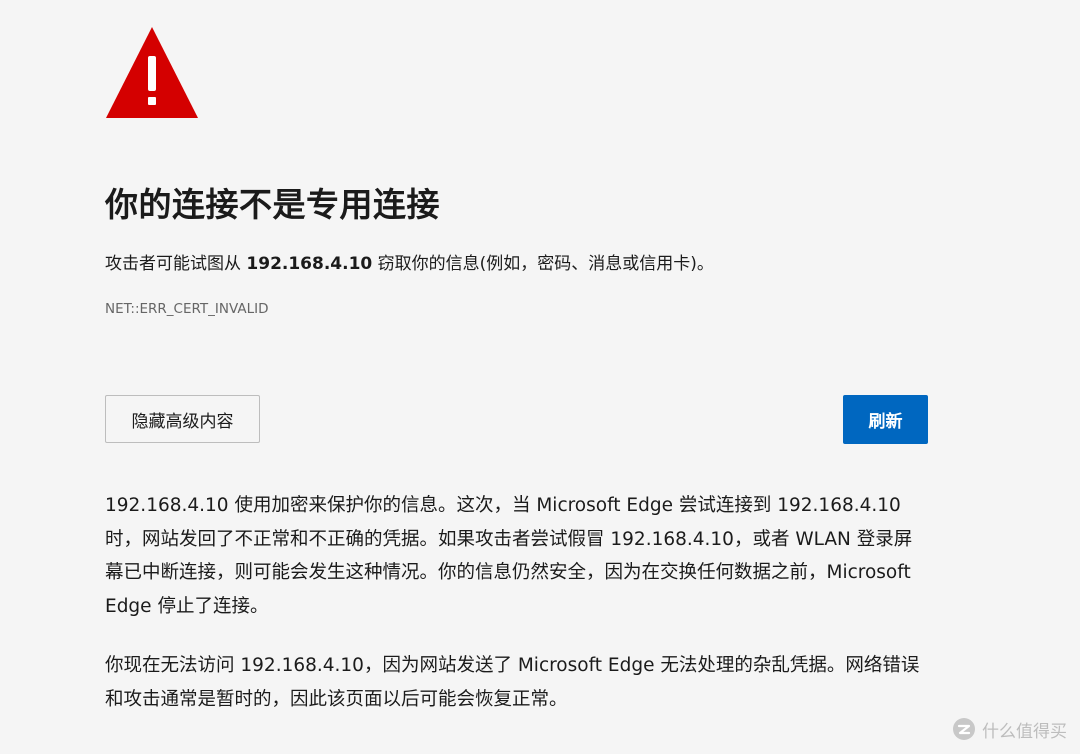 Image resolution: width=1080 pixels, height=754 pixels. Describe the element at coordinates (176, 264) in the screenshot. I see `summary-prefix: 攻击者可能试图从` at that location.